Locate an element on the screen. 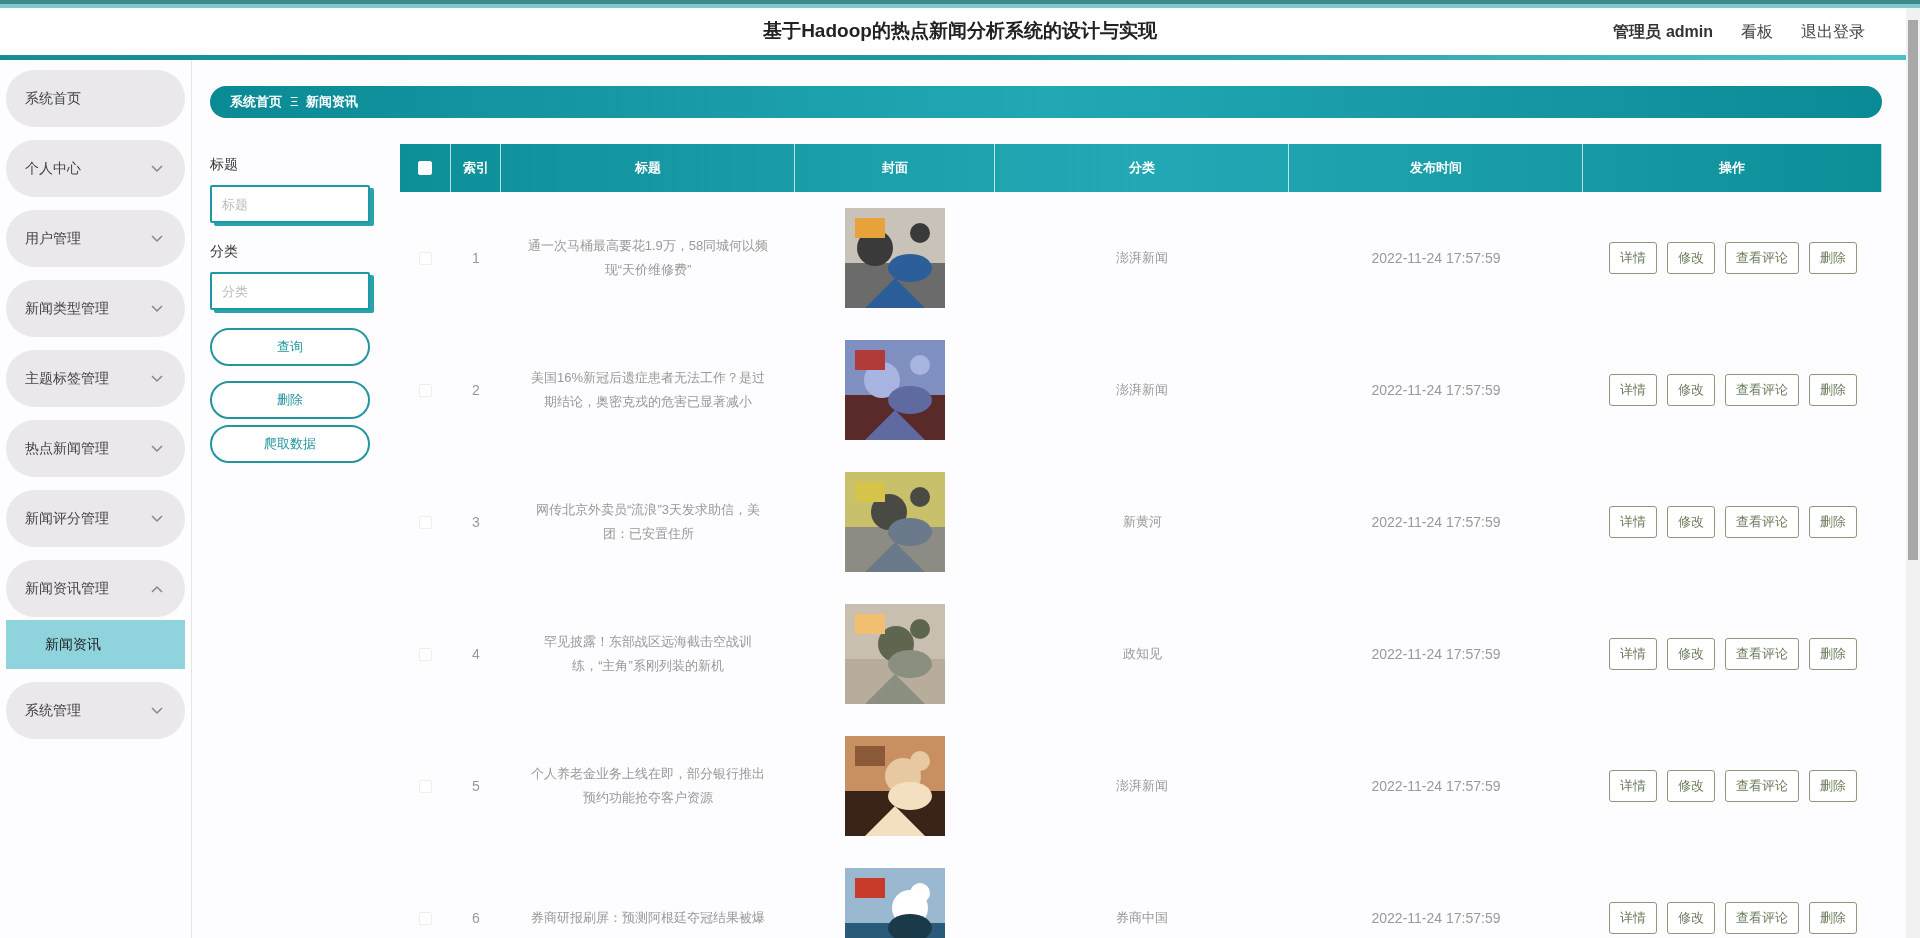 The width and height of the screenshot is (1920, 938). sidebar-item: 系统管理 is located at coordinates (95, 710).